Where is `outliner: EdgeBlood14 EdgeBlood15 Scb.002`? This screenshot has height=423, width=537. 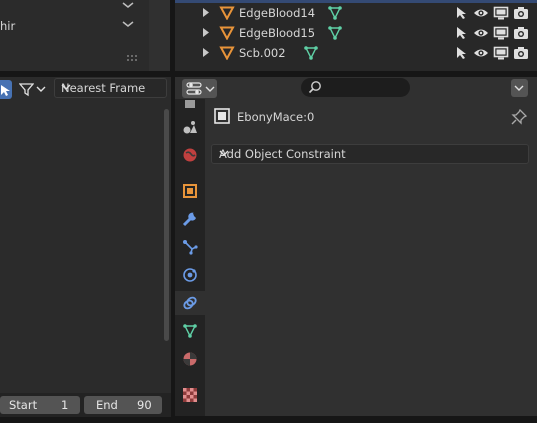 outliner: EdgeBlood14 EdgeBlood15 Scb.002 is located at coordinates (356, 35).